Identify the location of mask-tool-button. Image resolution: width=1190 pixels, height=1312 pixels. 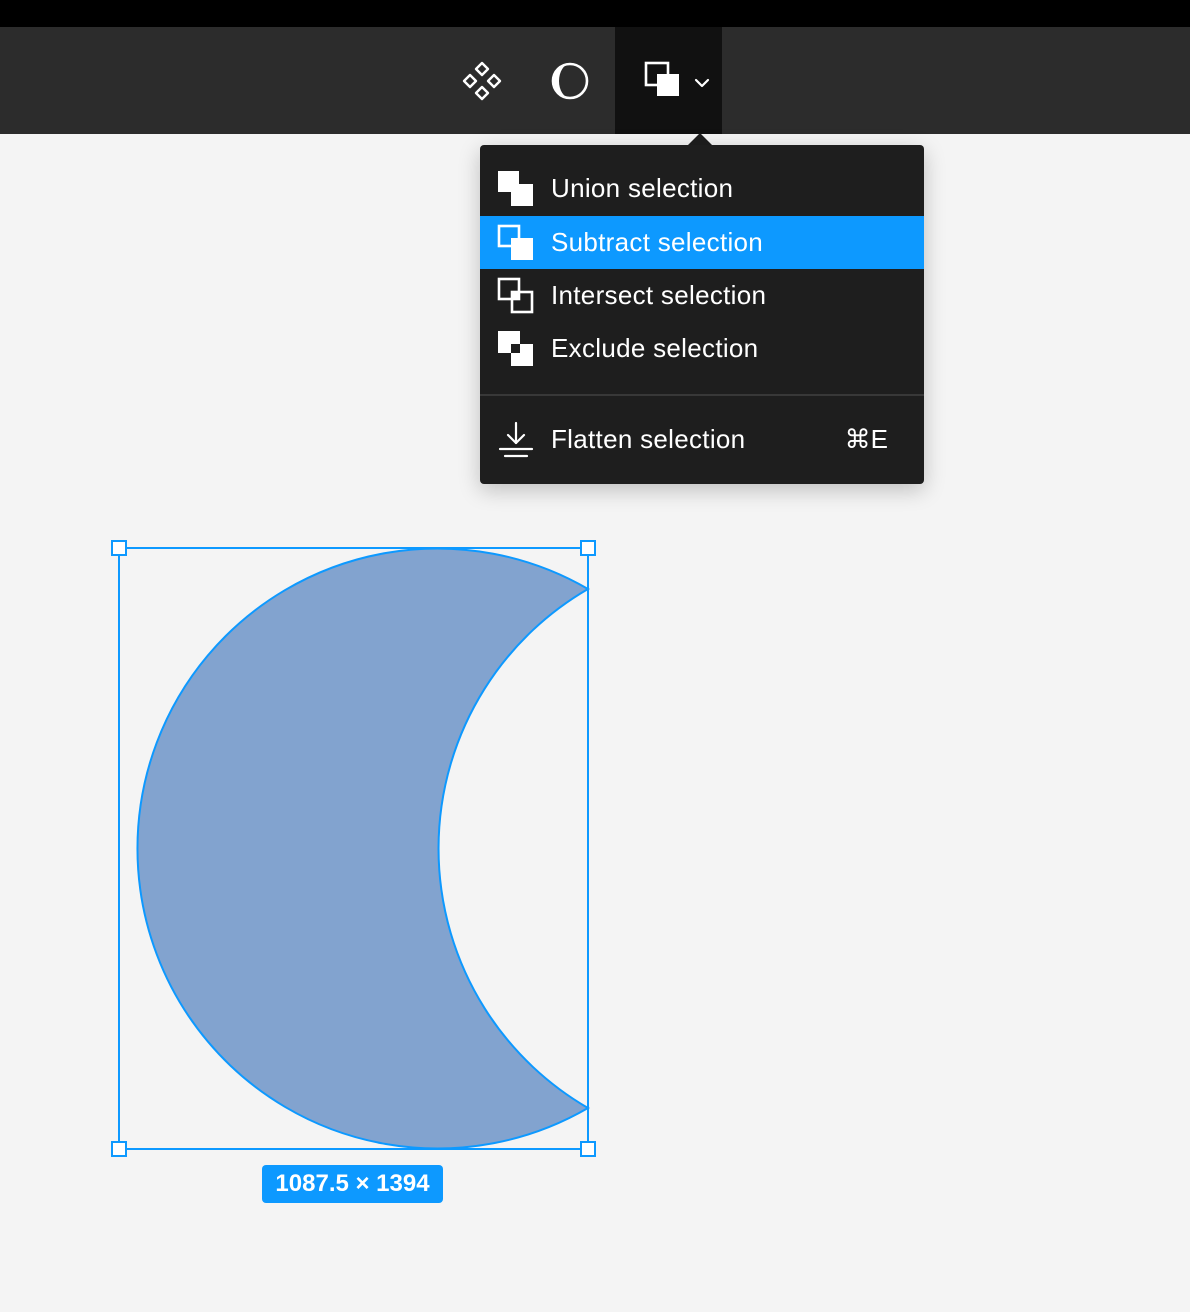
(570, 80).